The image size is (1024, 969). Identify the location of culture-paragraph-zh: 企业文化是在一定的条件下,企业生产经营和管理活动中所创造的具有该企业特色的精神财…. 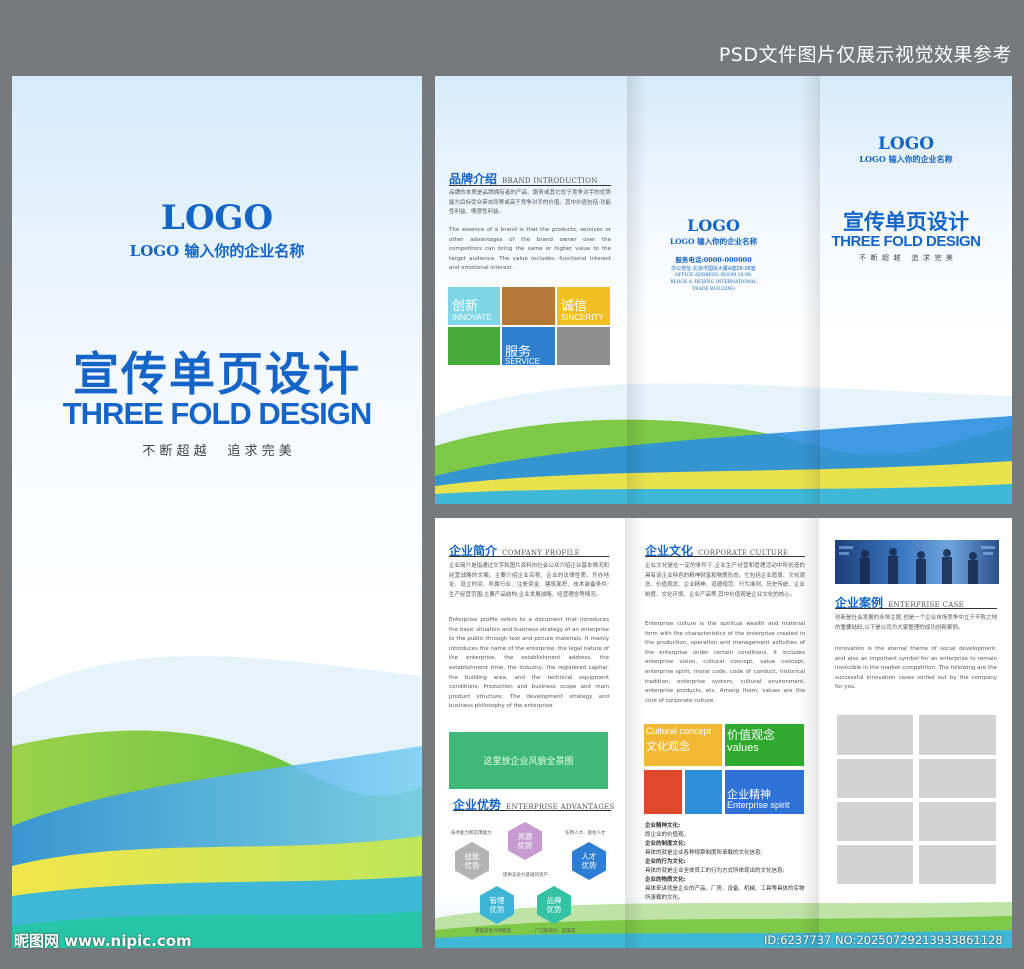
(725, 580).